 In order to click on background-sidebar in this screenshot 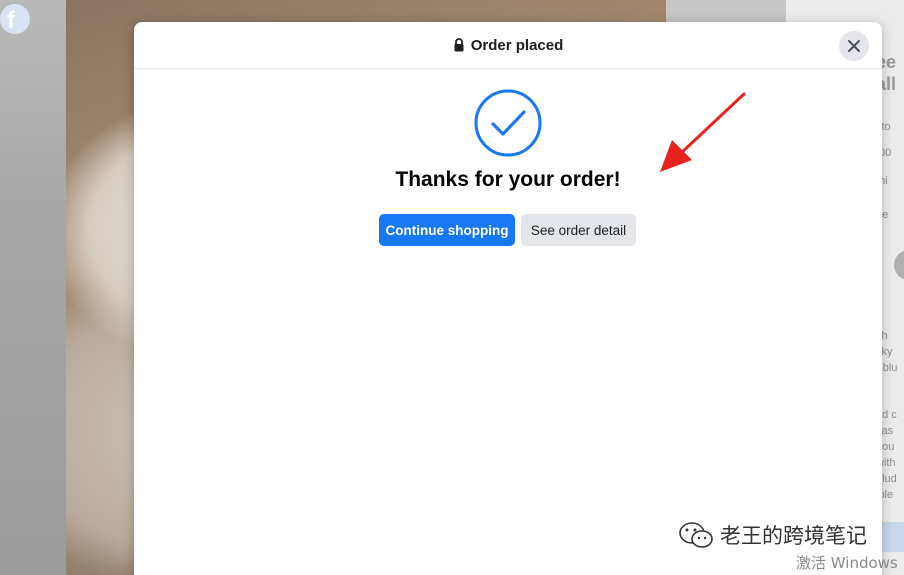, I will do `click(33, 287)`.